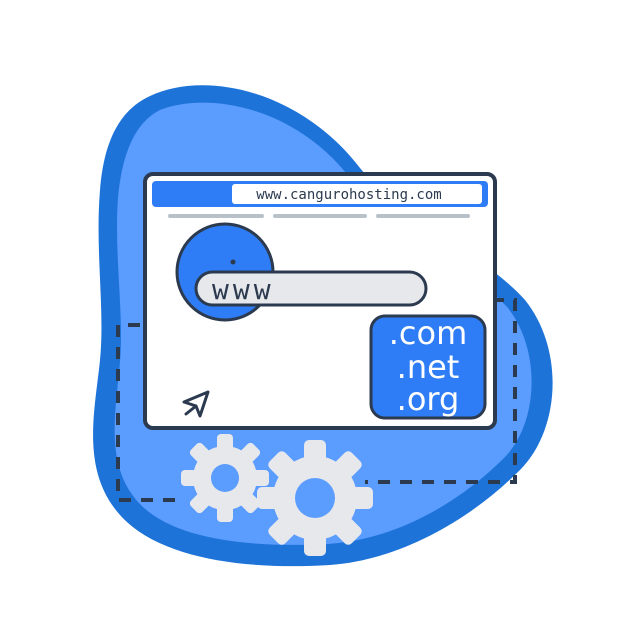 The width and height of the screenshot is (640, 640). Describe the element at coordinates (428, 333) in the screenshot. I see `tld-com: .com` at that location.